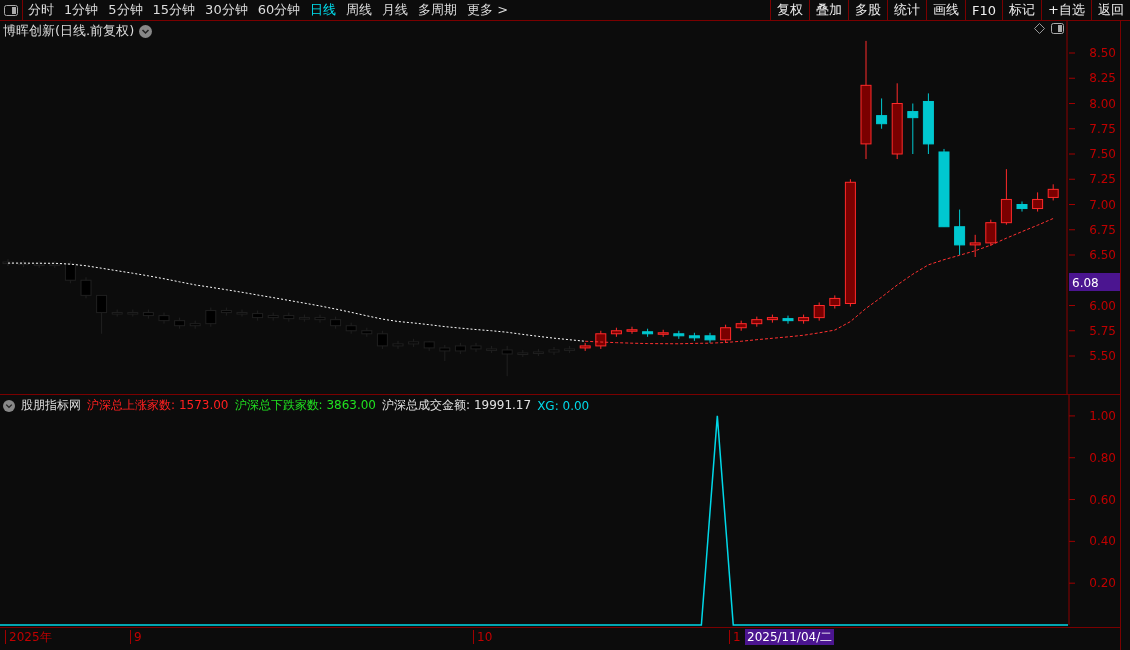 This screenshot has width=1130, height=650. Describe the element at coordinates (829, 10) in the screenshot. I see `toolbar-button: 叠加` at that location.